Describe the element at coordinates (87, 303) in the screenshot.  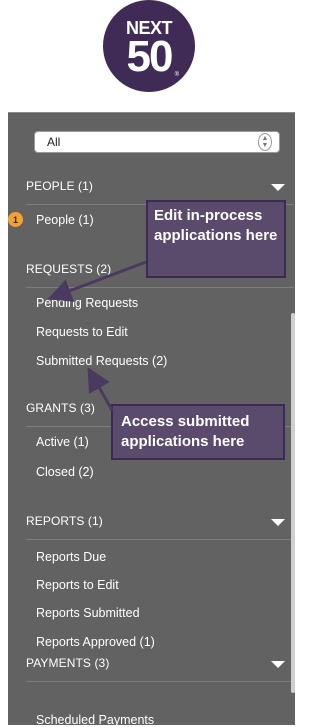
I see `sidebar-item-pending-requests: Pending Requests` at that location.